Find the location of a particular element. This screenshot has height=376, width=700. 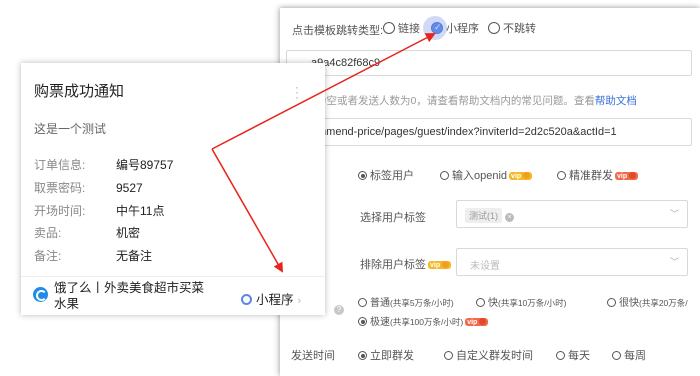

chevron-right-icon: › is located at coordinates (299, 301).